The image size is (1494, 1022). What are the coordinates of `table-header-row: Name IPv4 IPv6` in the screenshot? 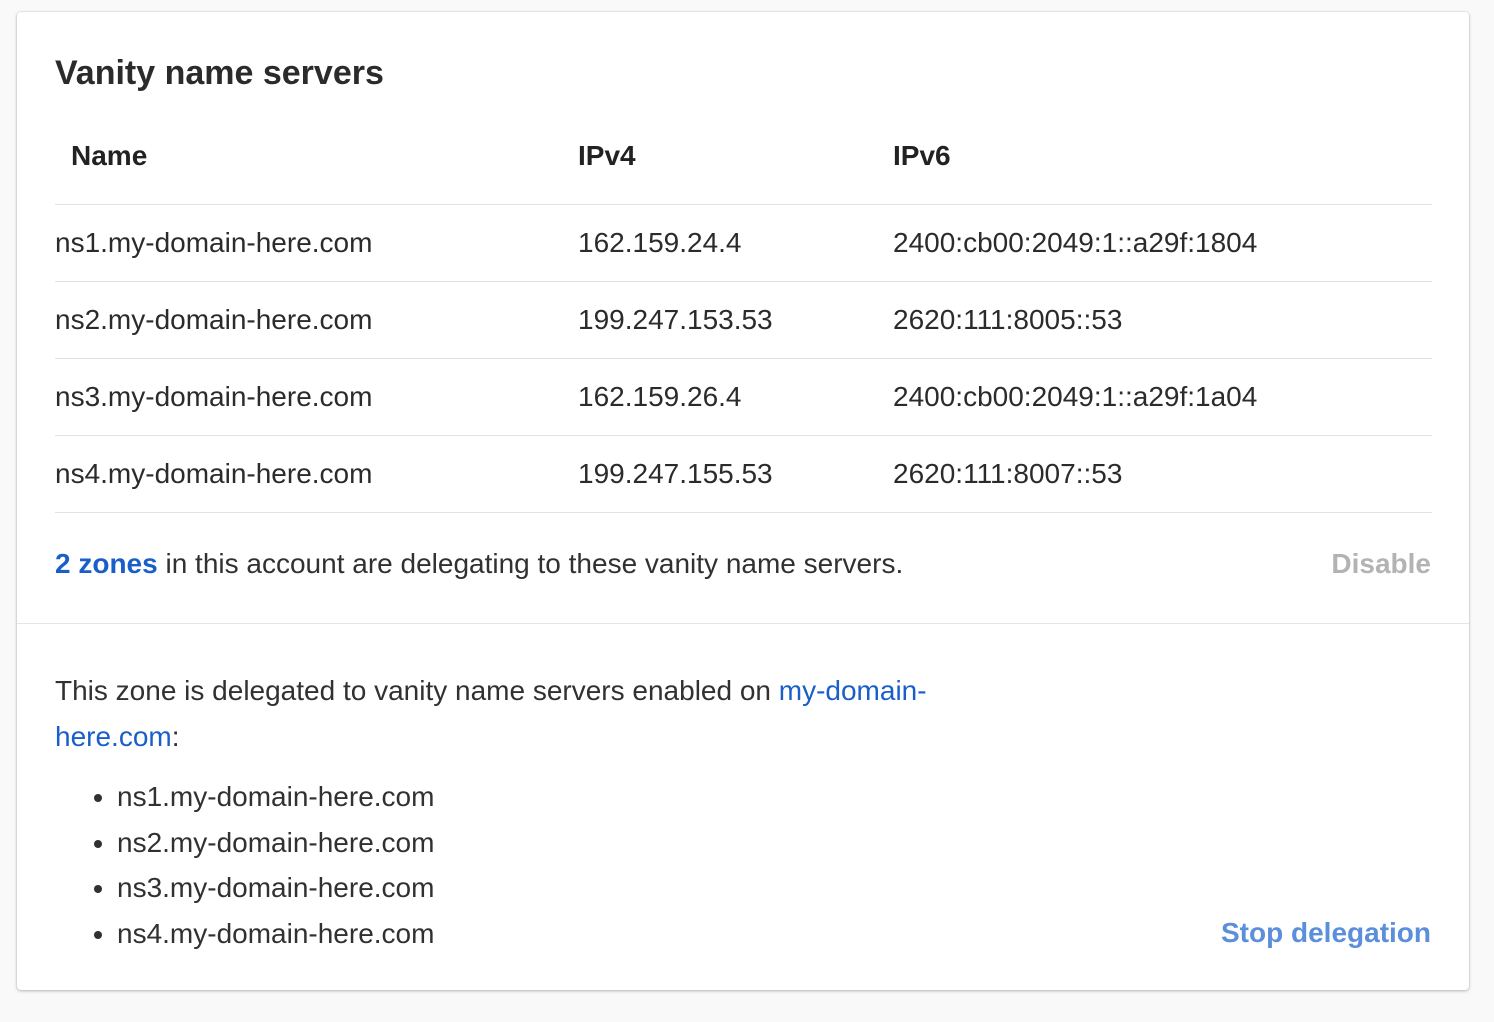 It's located at (743, 171).